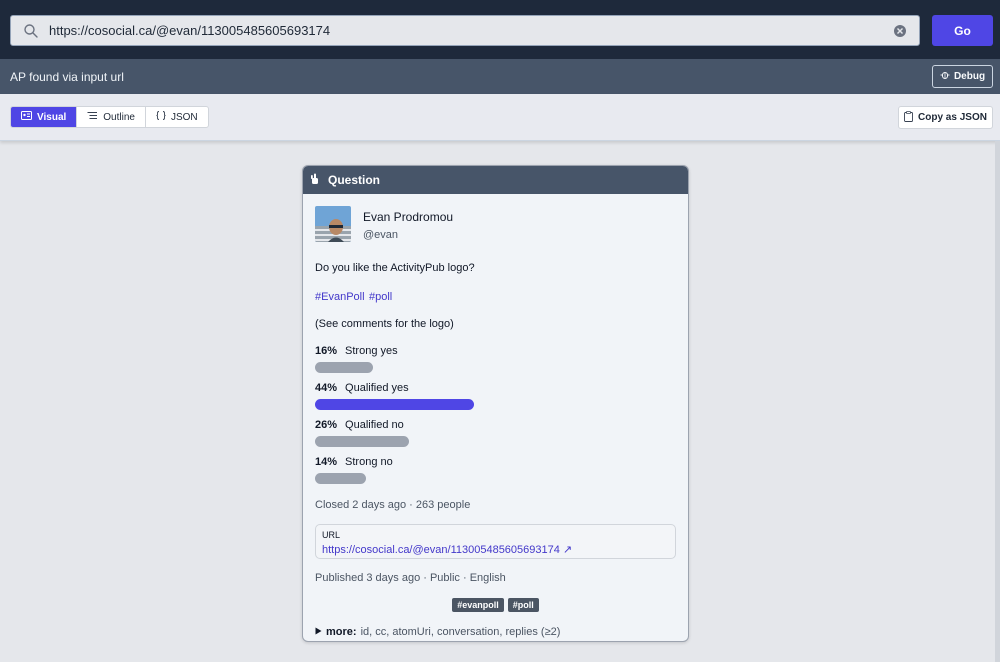 This screenshot has height=662, width=1000. I want to click on poll-option: 26% Qualified no, so click(495, 433).